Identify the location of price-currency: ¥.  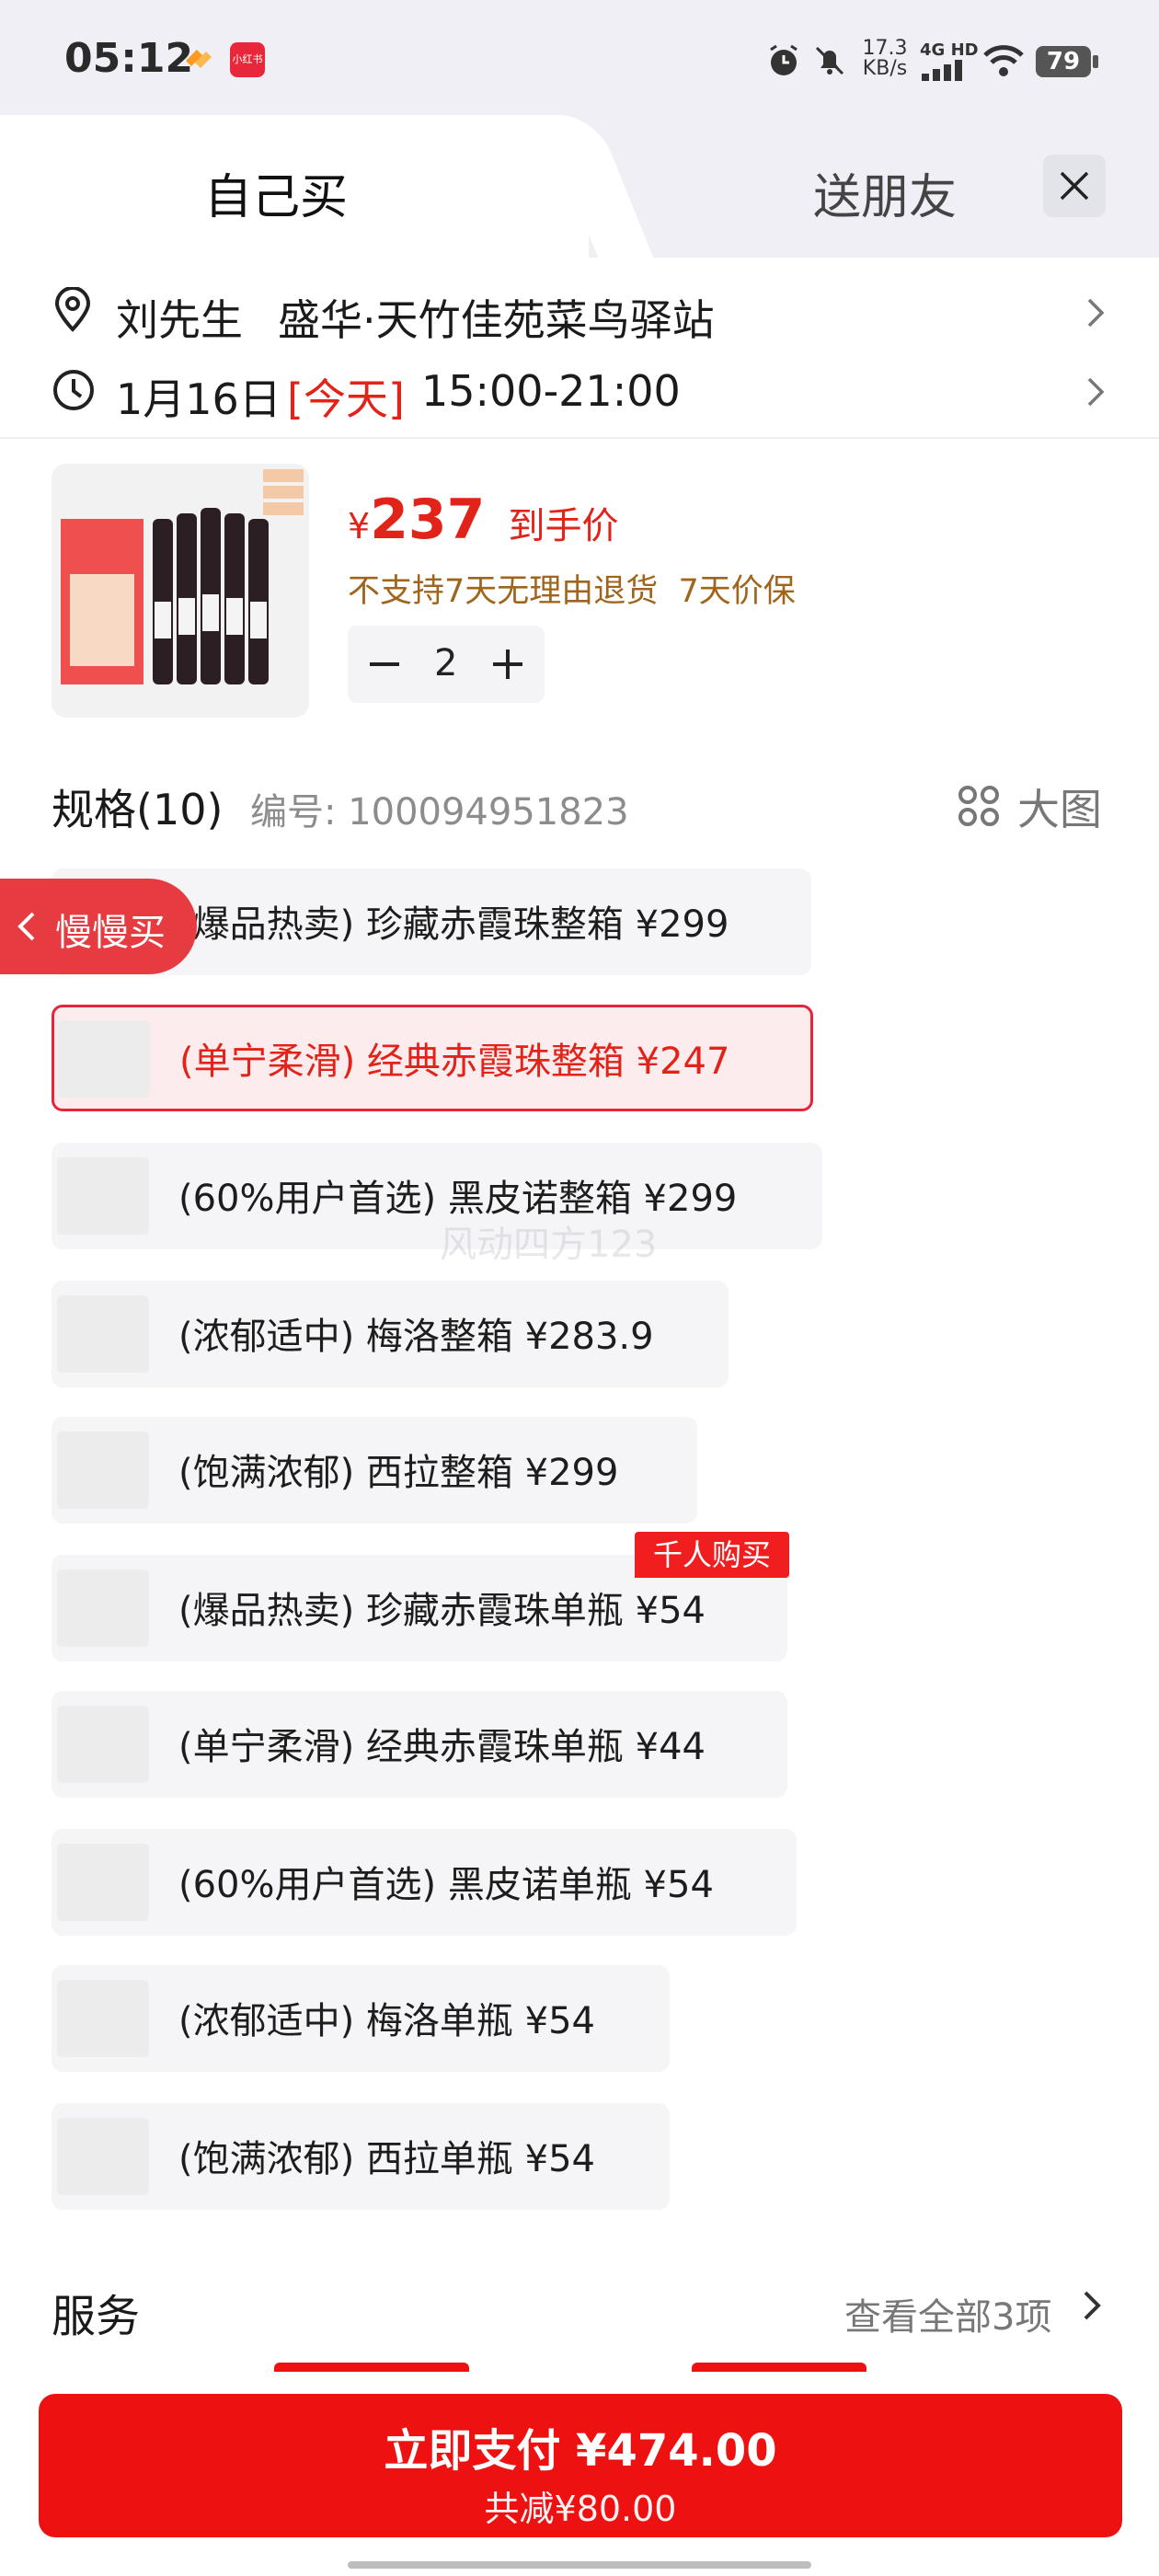
(359, 526).